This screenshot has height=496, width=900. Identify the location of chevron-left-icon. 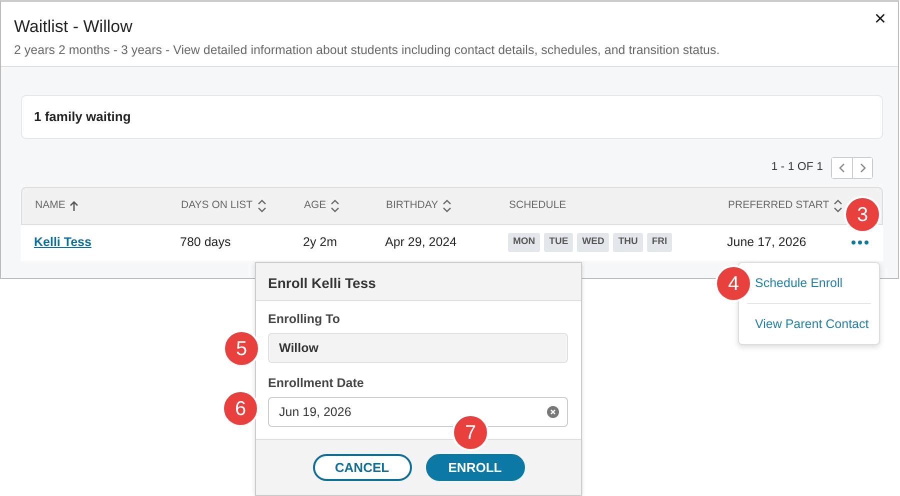
(842, 167).